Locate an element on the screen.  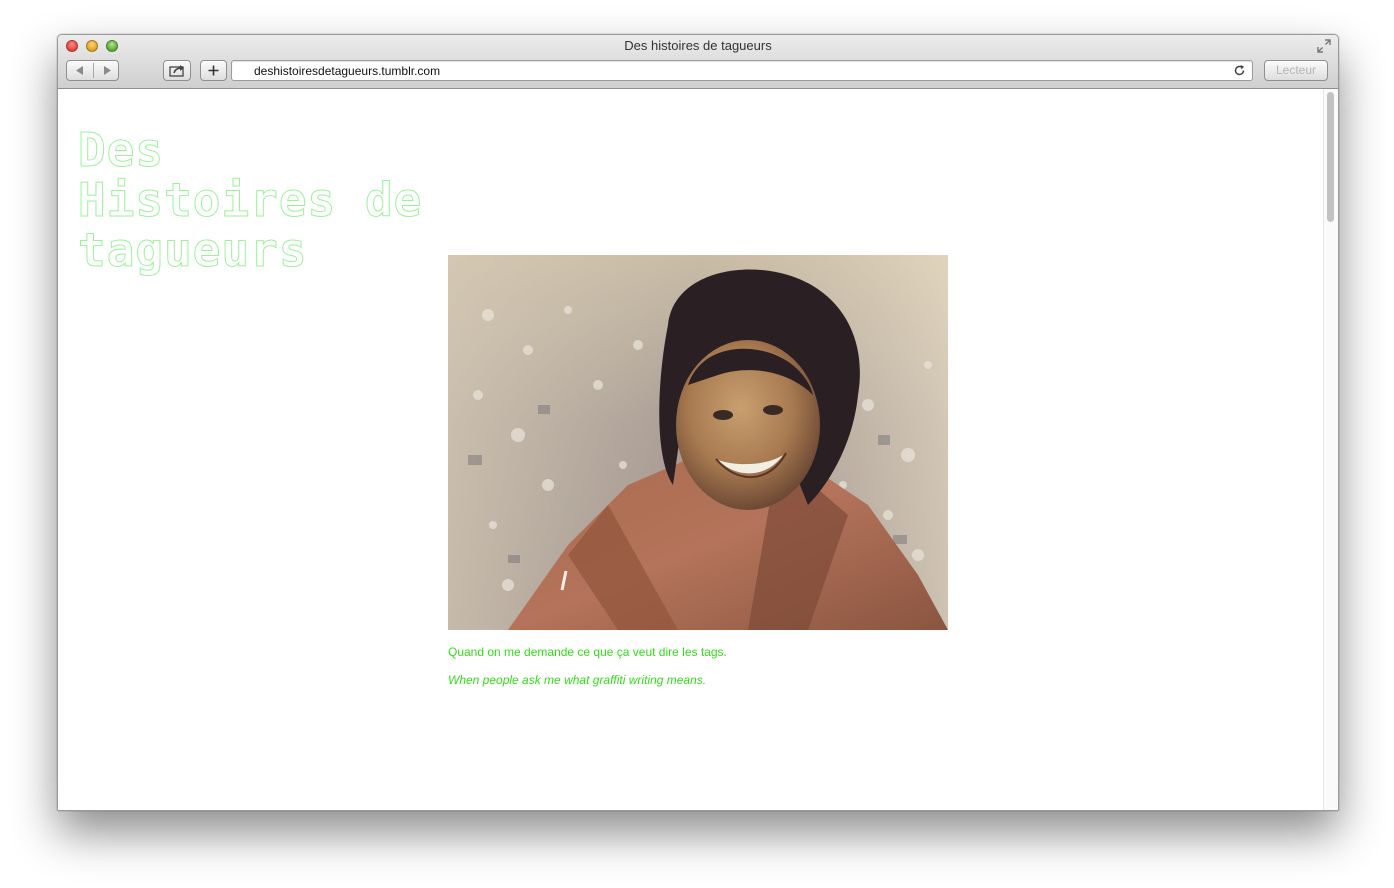
new-tab-button is located at coordinates (213, 70).